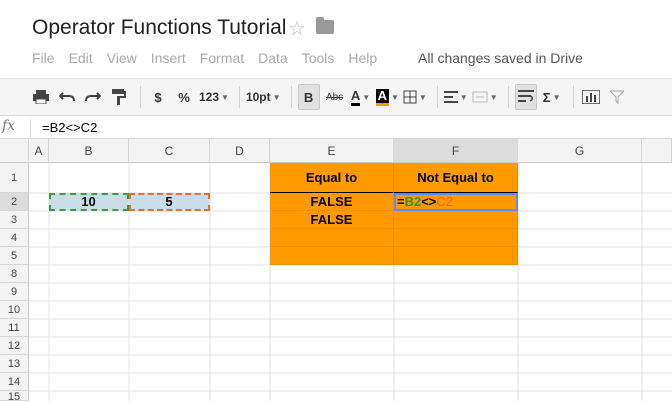 The height and width of the screenshot is (403, 672). What do you see at coordinates (14, 346) in the screenshot?
I see `row-header-12: 12` at bounding box center [14, 346].